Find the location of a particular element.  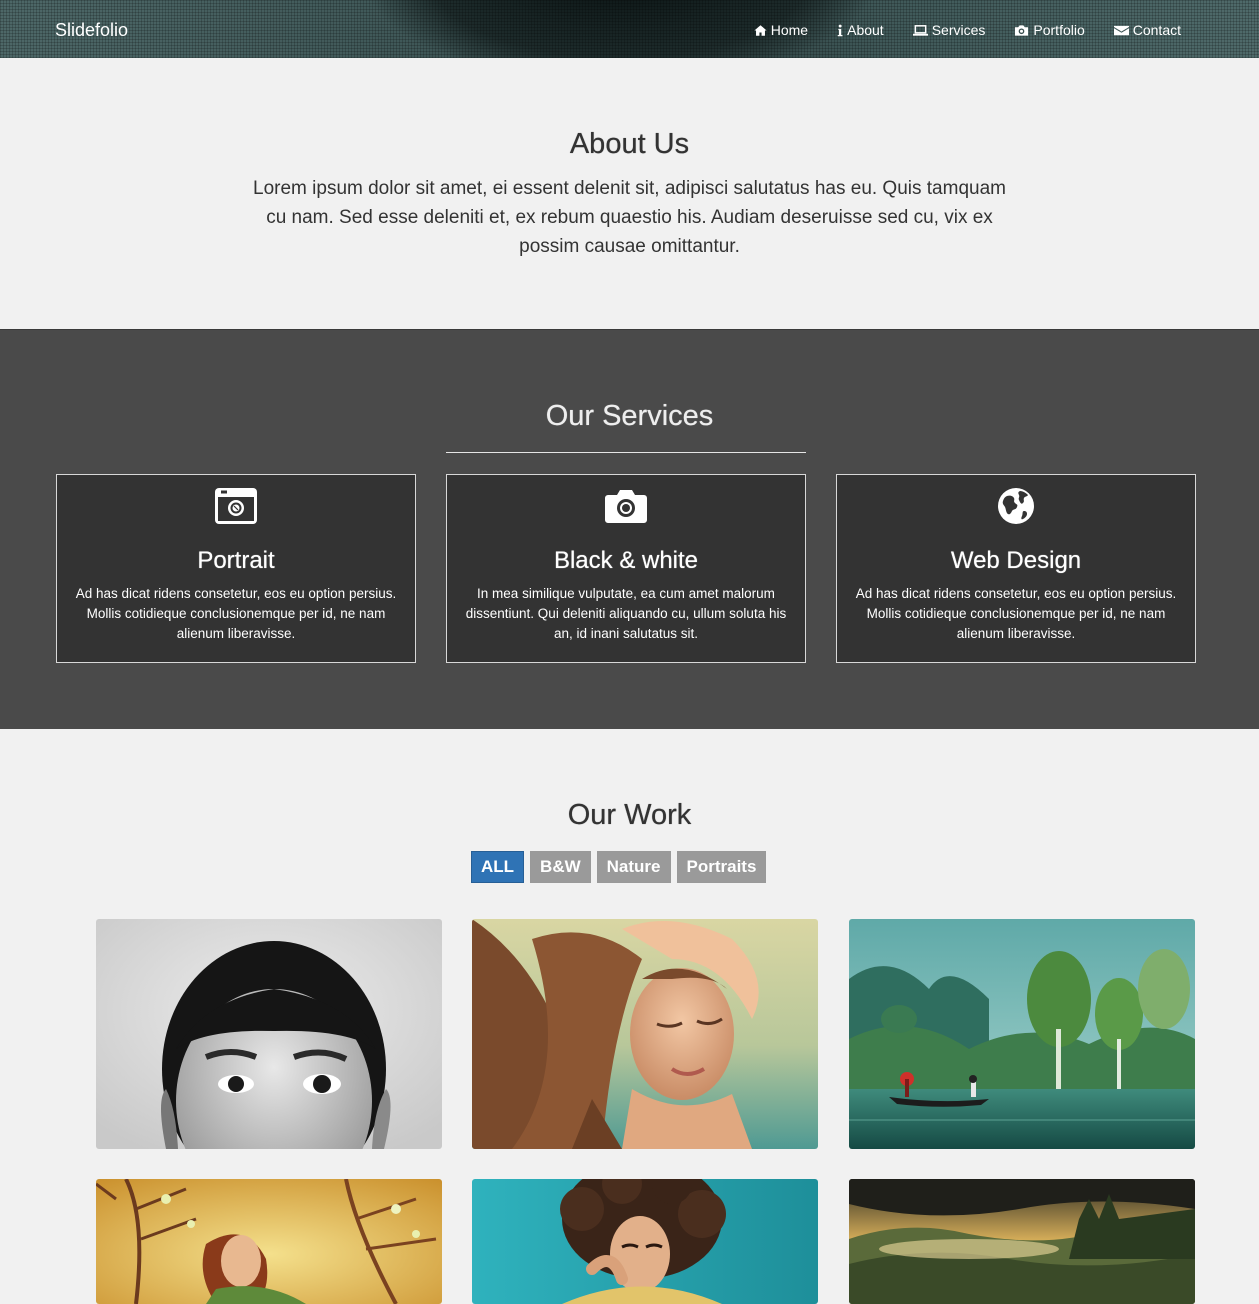

misty-forest-photo is located at coordinates (1022, 1241).